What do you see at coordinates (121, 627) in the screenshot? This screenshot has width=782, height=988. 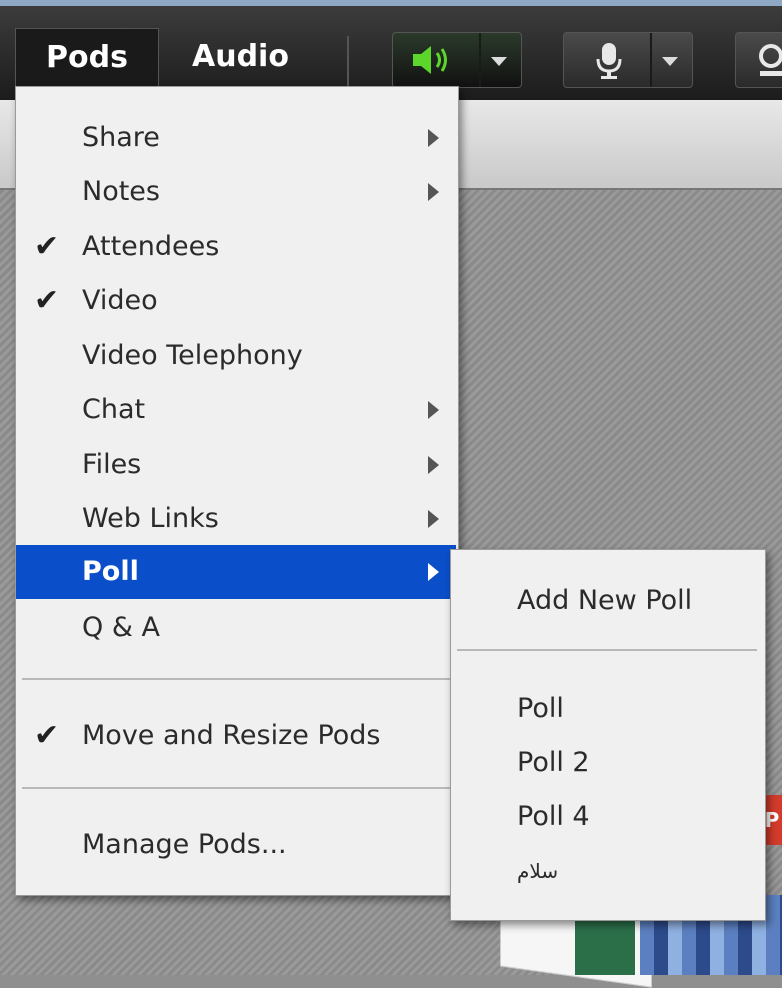 I see `menu-item-label: Q & A` at bounding box center [121, 627].